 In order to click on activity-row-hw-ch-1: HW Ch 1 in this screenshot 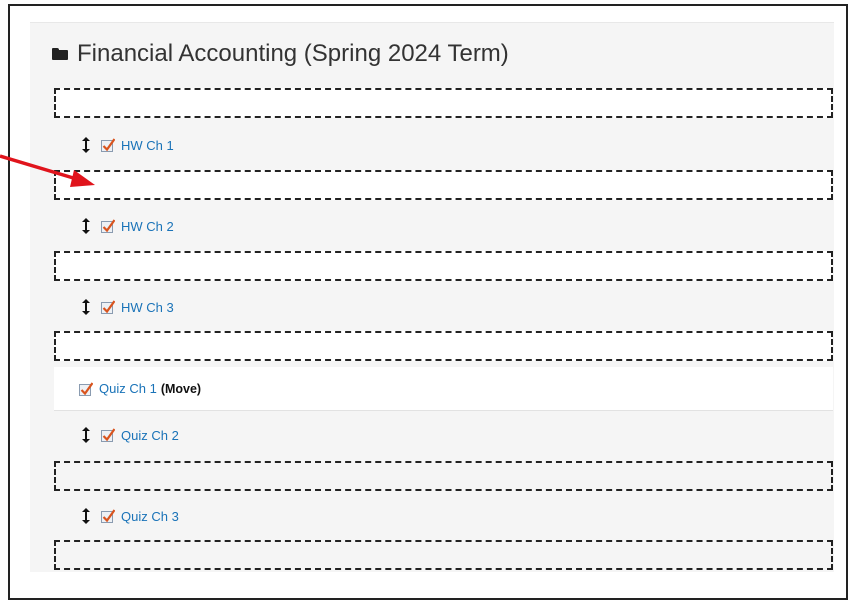, I will do `click(443, 145)`.